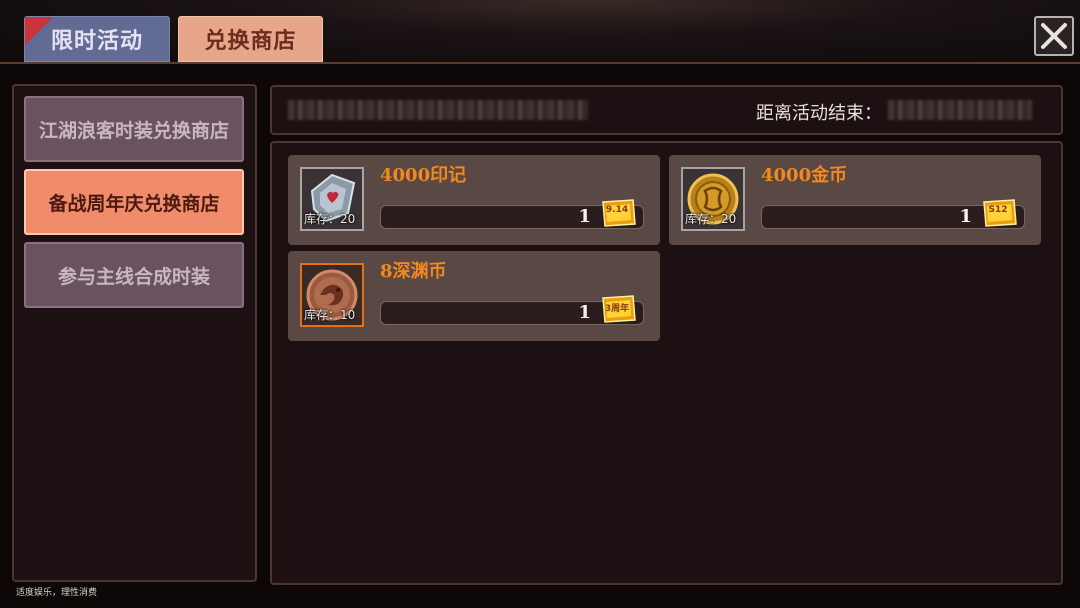 Image resolution: width=1080 pixels, height=608 pixels. Describe the element at coordinates (332, 295) in the screenshot. I see `item-icon-frame: 库存：10` at that location.